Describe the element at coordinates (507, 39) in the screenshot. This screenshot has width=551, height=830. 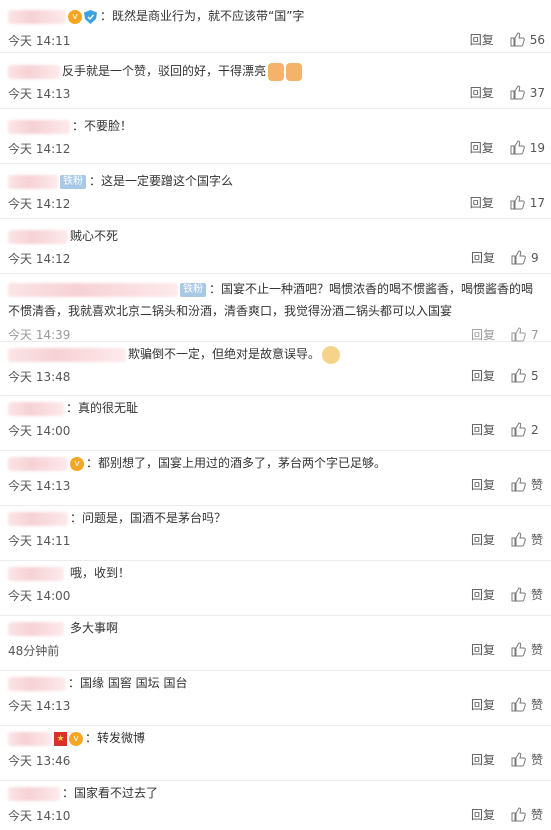
I see `comment-actions: 回复 56` at that location.